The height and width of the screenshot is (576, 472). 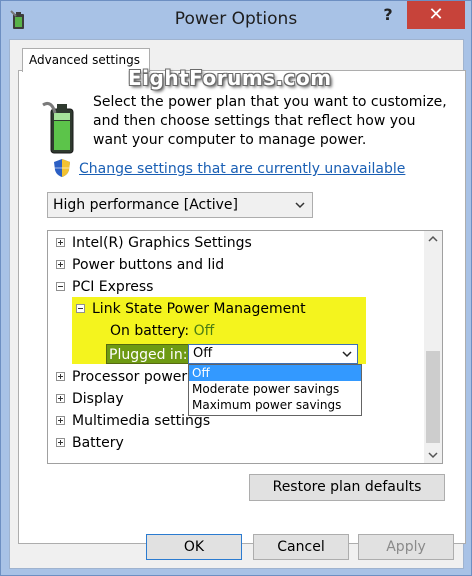 What do you see at coordinates (194, 547) in the screenshot?
I see `ok-button: OK` at bounding box center [194, 547].